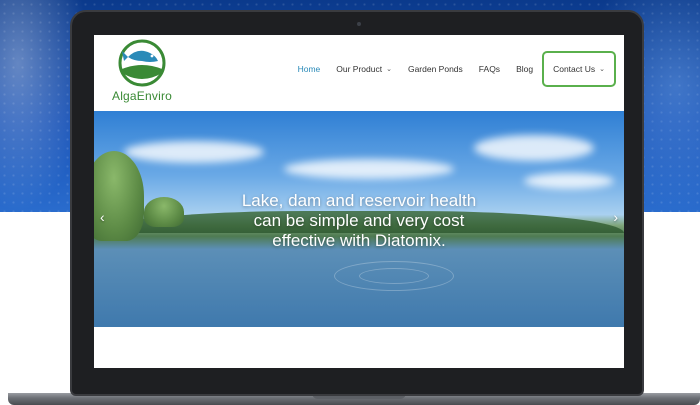 The height and width of the screenshot is (405, 700). What do you see at coordinates (615, 217) in the screenshot?
I see `slider-next-icon: ›` at bounding box center [615, 217].